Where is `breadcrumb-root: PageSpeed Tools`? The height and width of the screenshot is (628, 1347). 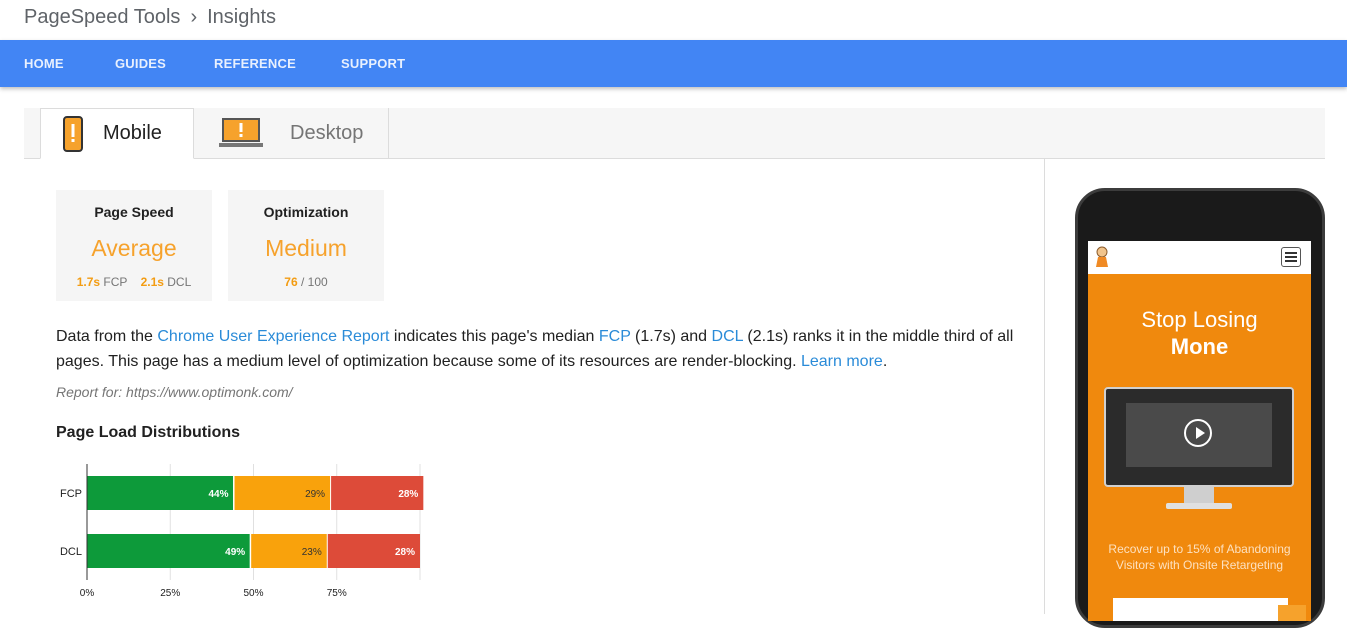 breadcrumb-root: PageSpeed Tools is located at coordinates (102, 17).